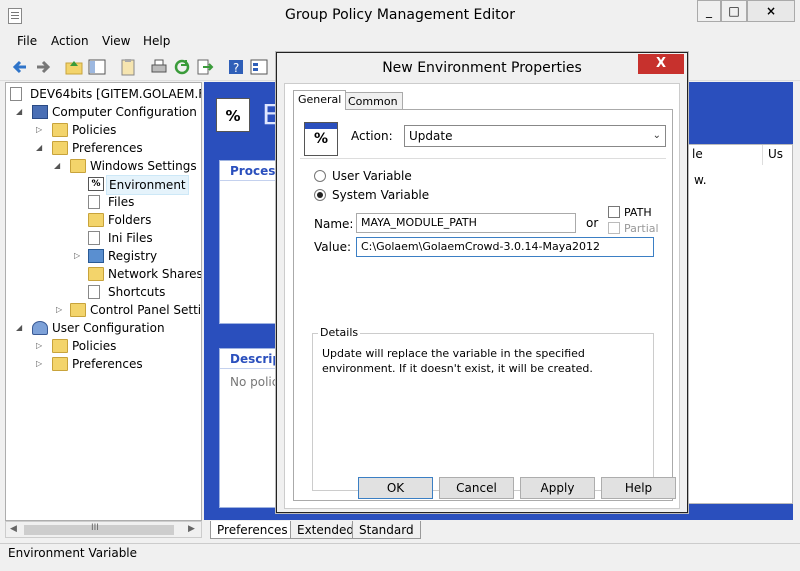 This screenshot has width=800, height=571. Describe the element at coordinates (252, 530) in the screenshot. I see `tab-preferences: Preferences` at that location.